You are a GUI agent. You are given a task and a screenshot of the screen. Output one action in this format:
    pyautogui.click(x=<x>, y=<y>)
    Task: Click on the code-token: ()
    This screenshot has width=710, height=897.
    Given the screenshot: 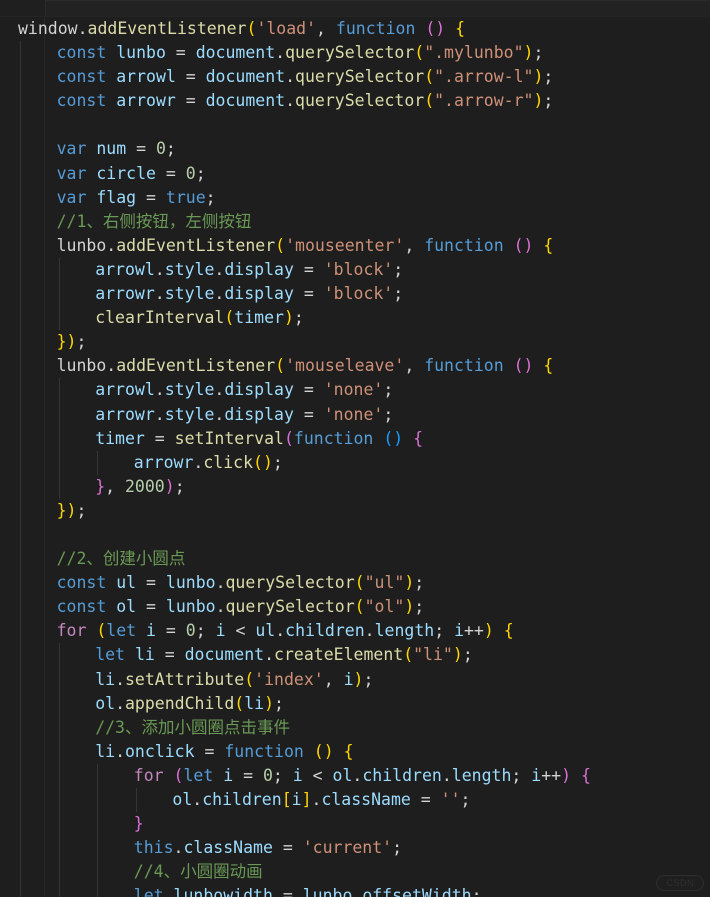 What is the action you would take?
    pyautogui.click(x=523, y=366)
    